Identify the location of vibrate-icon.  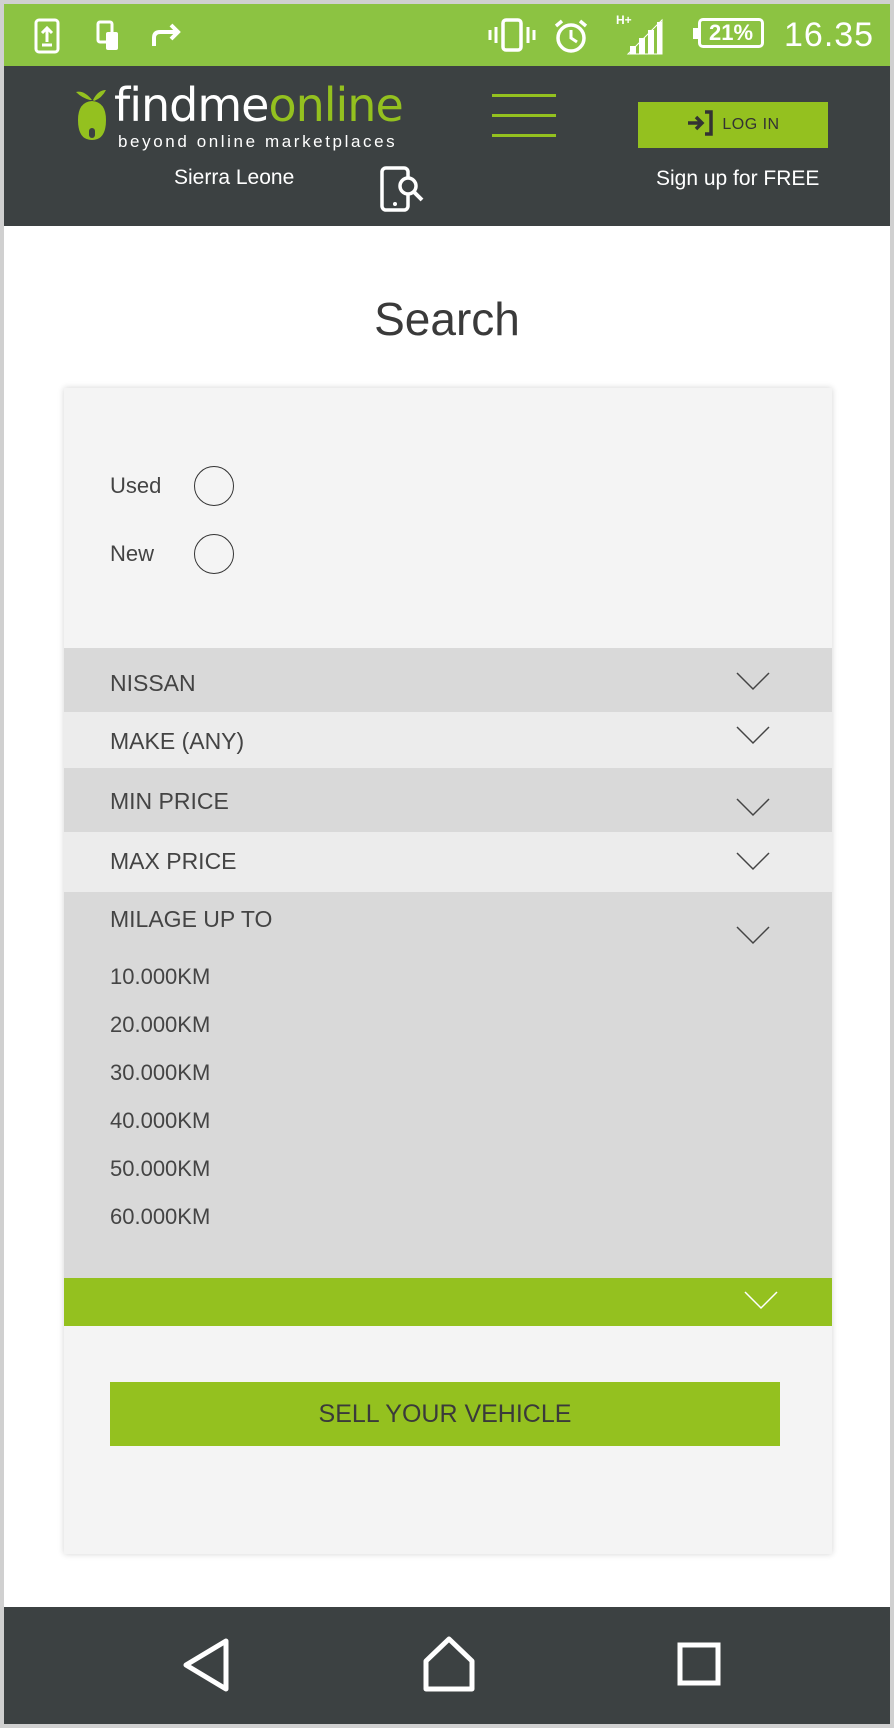
(512, 35).